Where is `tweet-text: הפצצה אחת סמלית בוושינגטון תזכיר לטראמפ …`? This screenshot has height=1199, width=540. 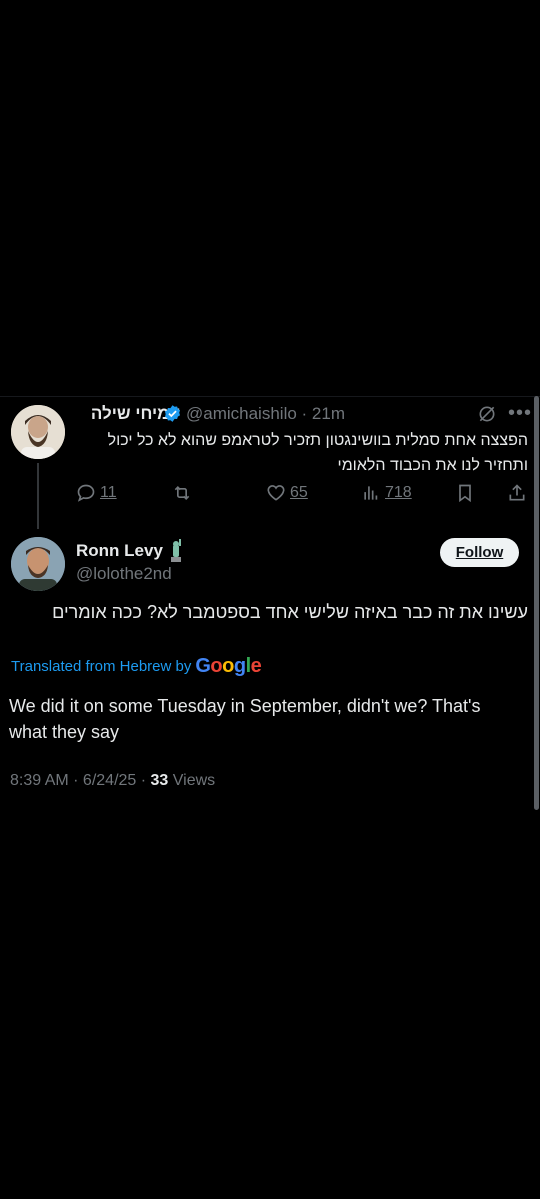 tweet-text: הפצצה אחת סמלית בוושינגטון תזכיר לטראמפ … is located at coordinates (317, 453).